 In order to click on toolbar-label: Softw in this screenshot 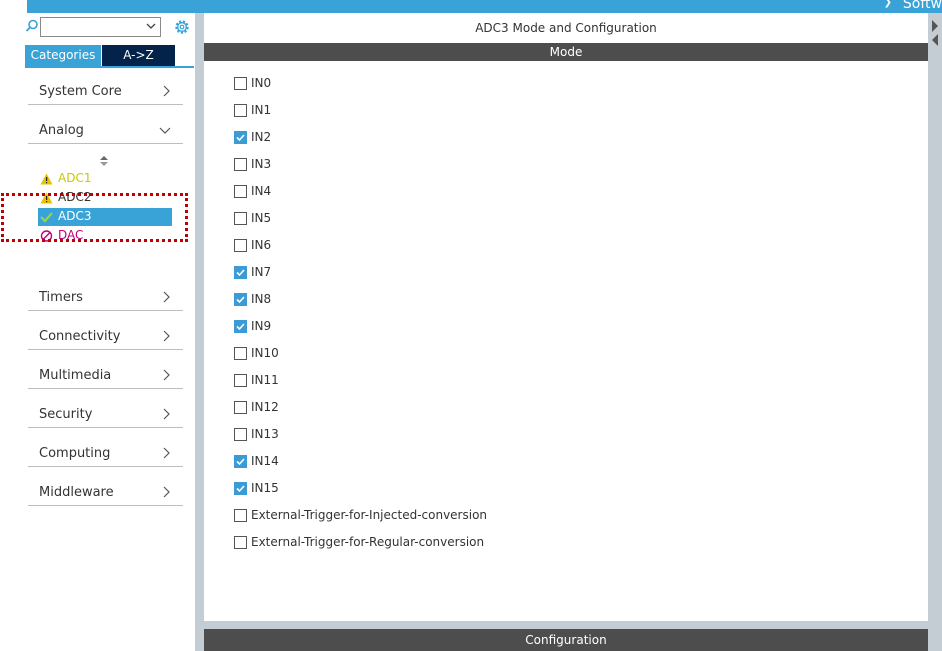, I will do `click(922, 6)`.